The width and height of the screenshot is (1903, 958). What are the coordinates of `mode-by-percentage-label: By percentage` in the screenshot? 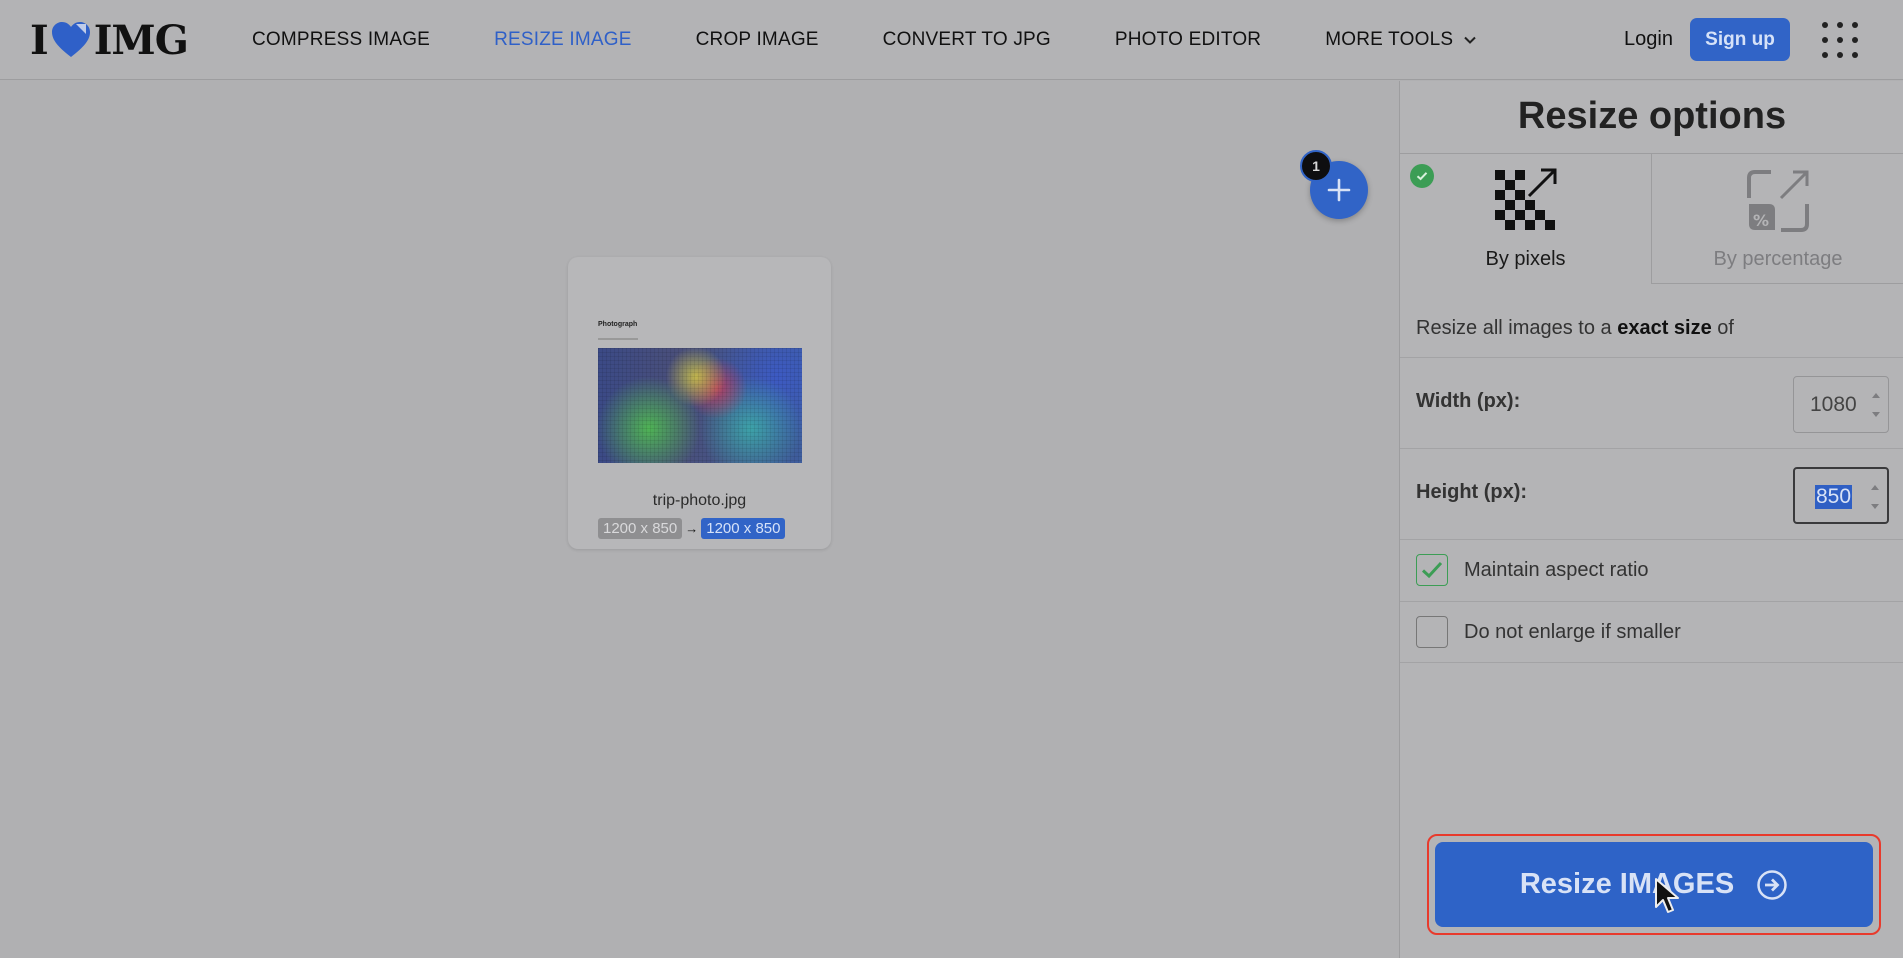 It's located at (1778, 259).